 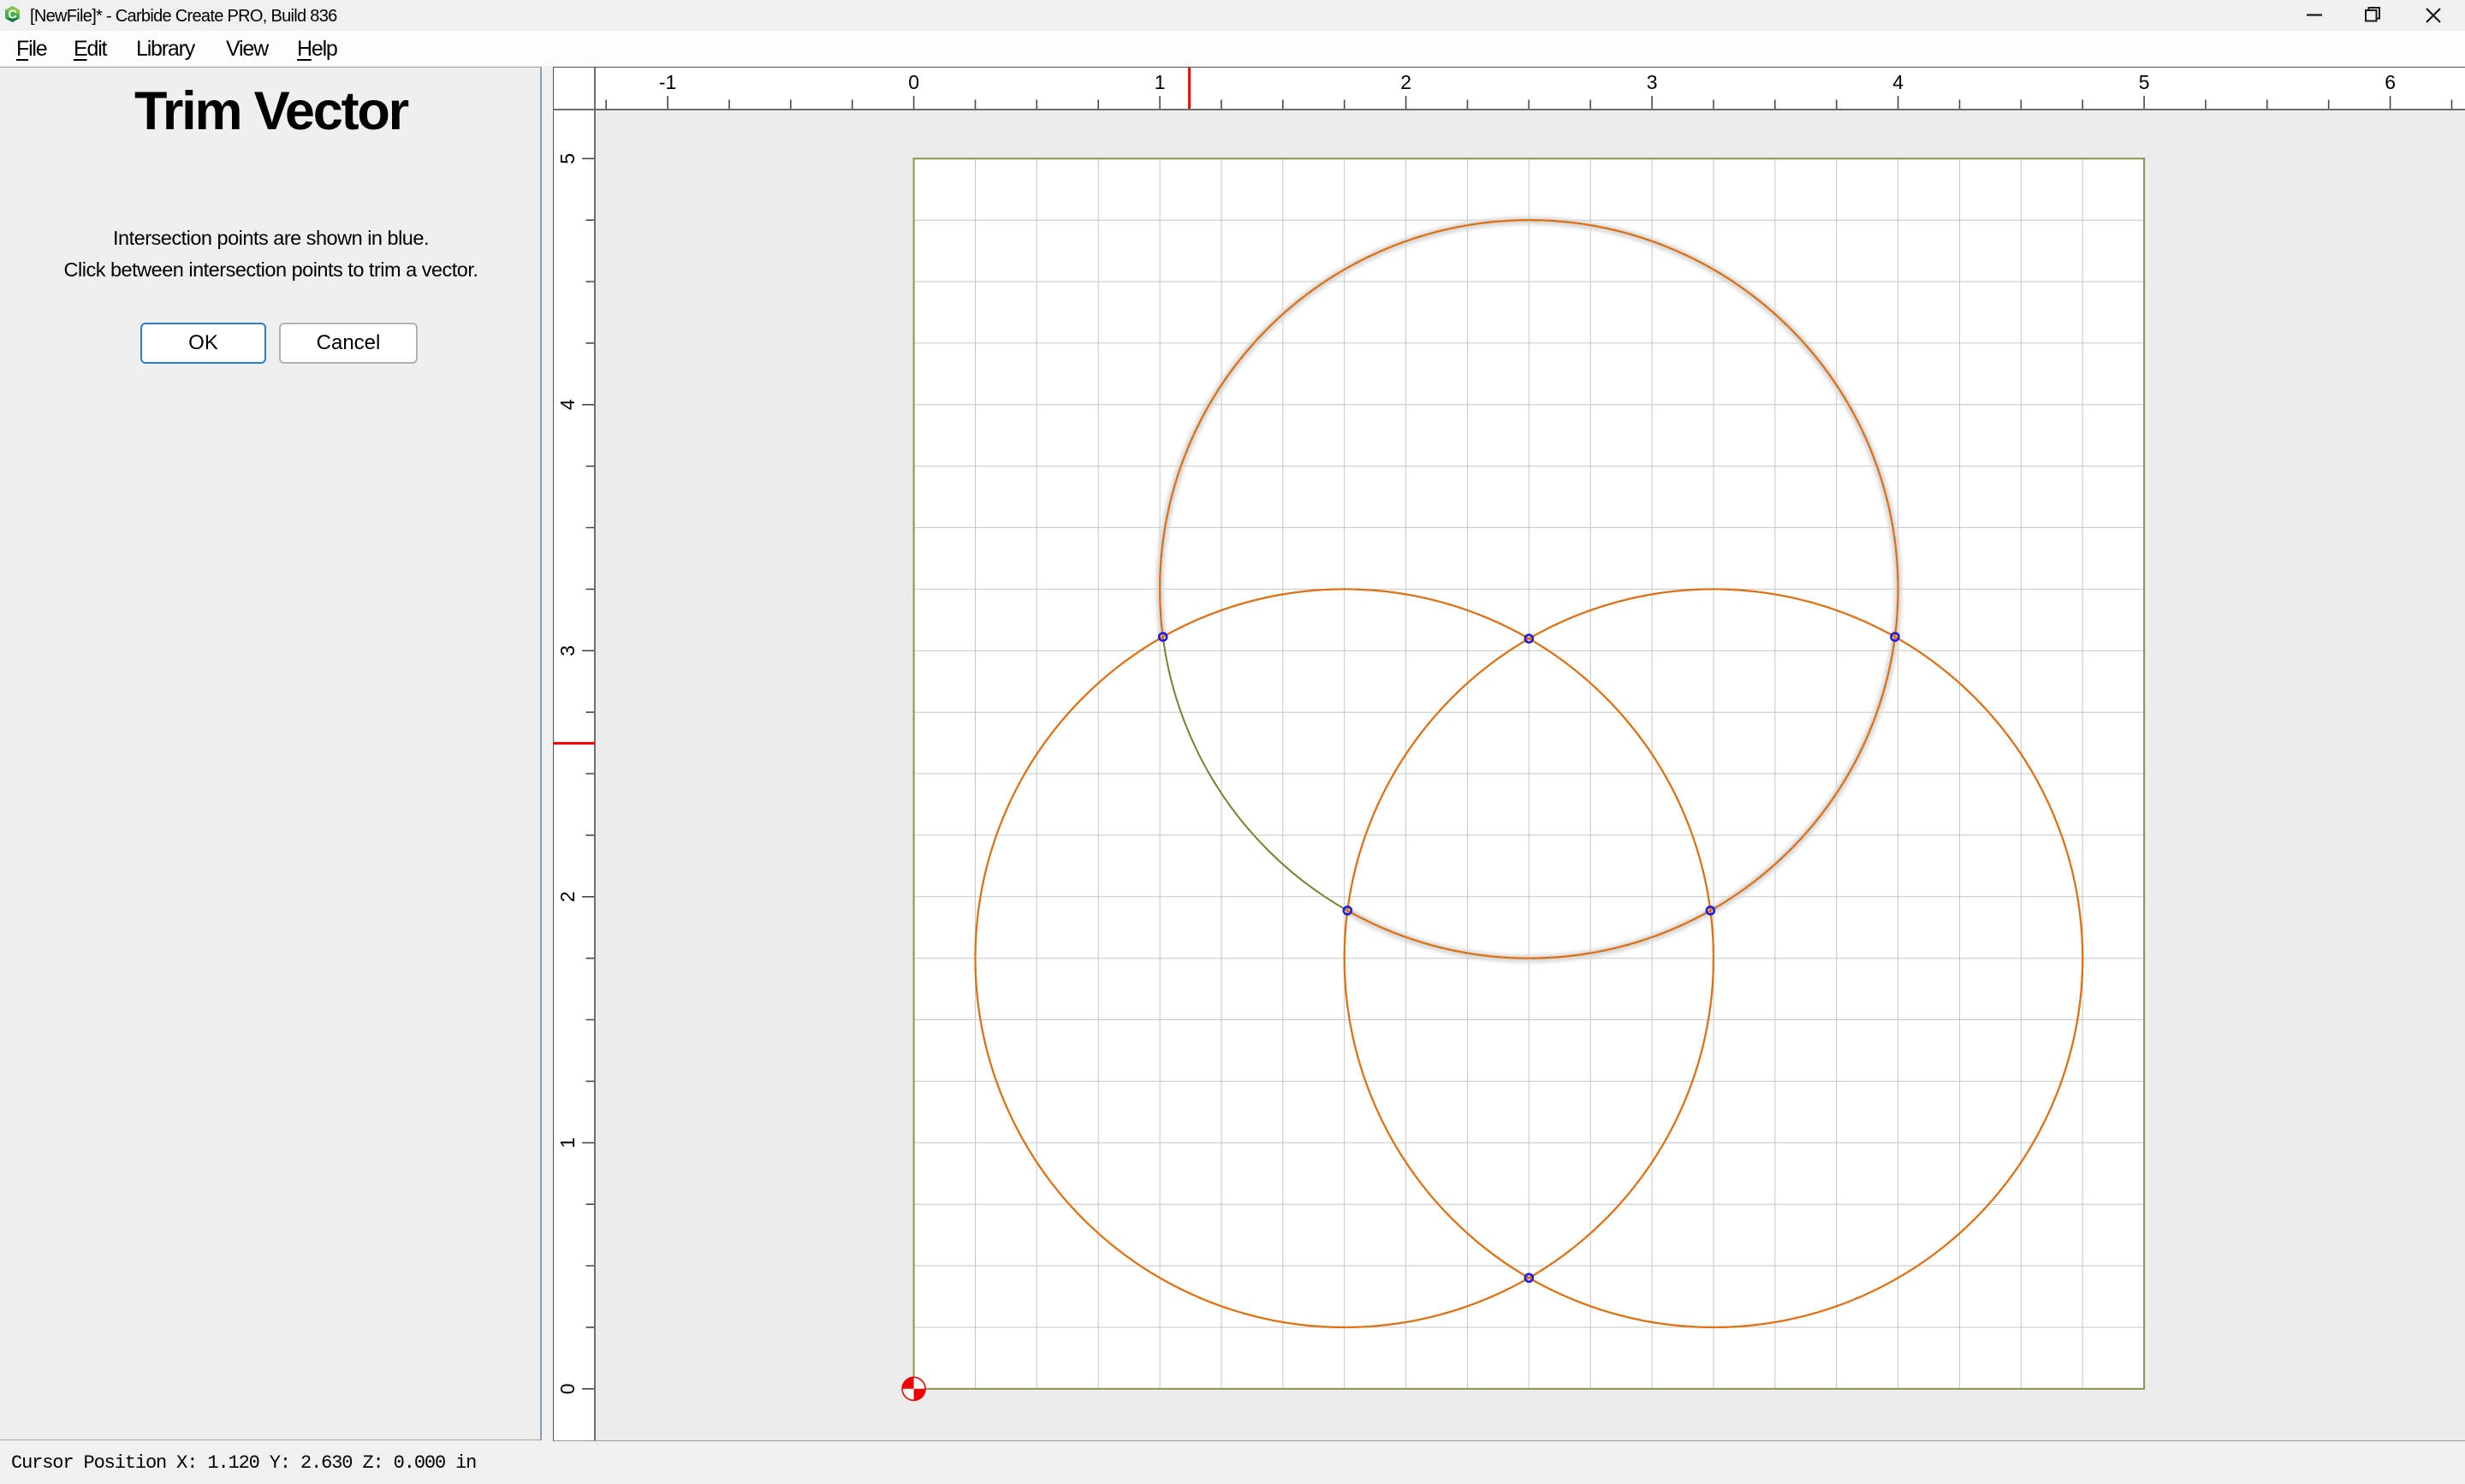 What do you see at coordinates (2390, 82) in the screenshot?
I see `svg-text: 6` at bounding box center [2390, 82].